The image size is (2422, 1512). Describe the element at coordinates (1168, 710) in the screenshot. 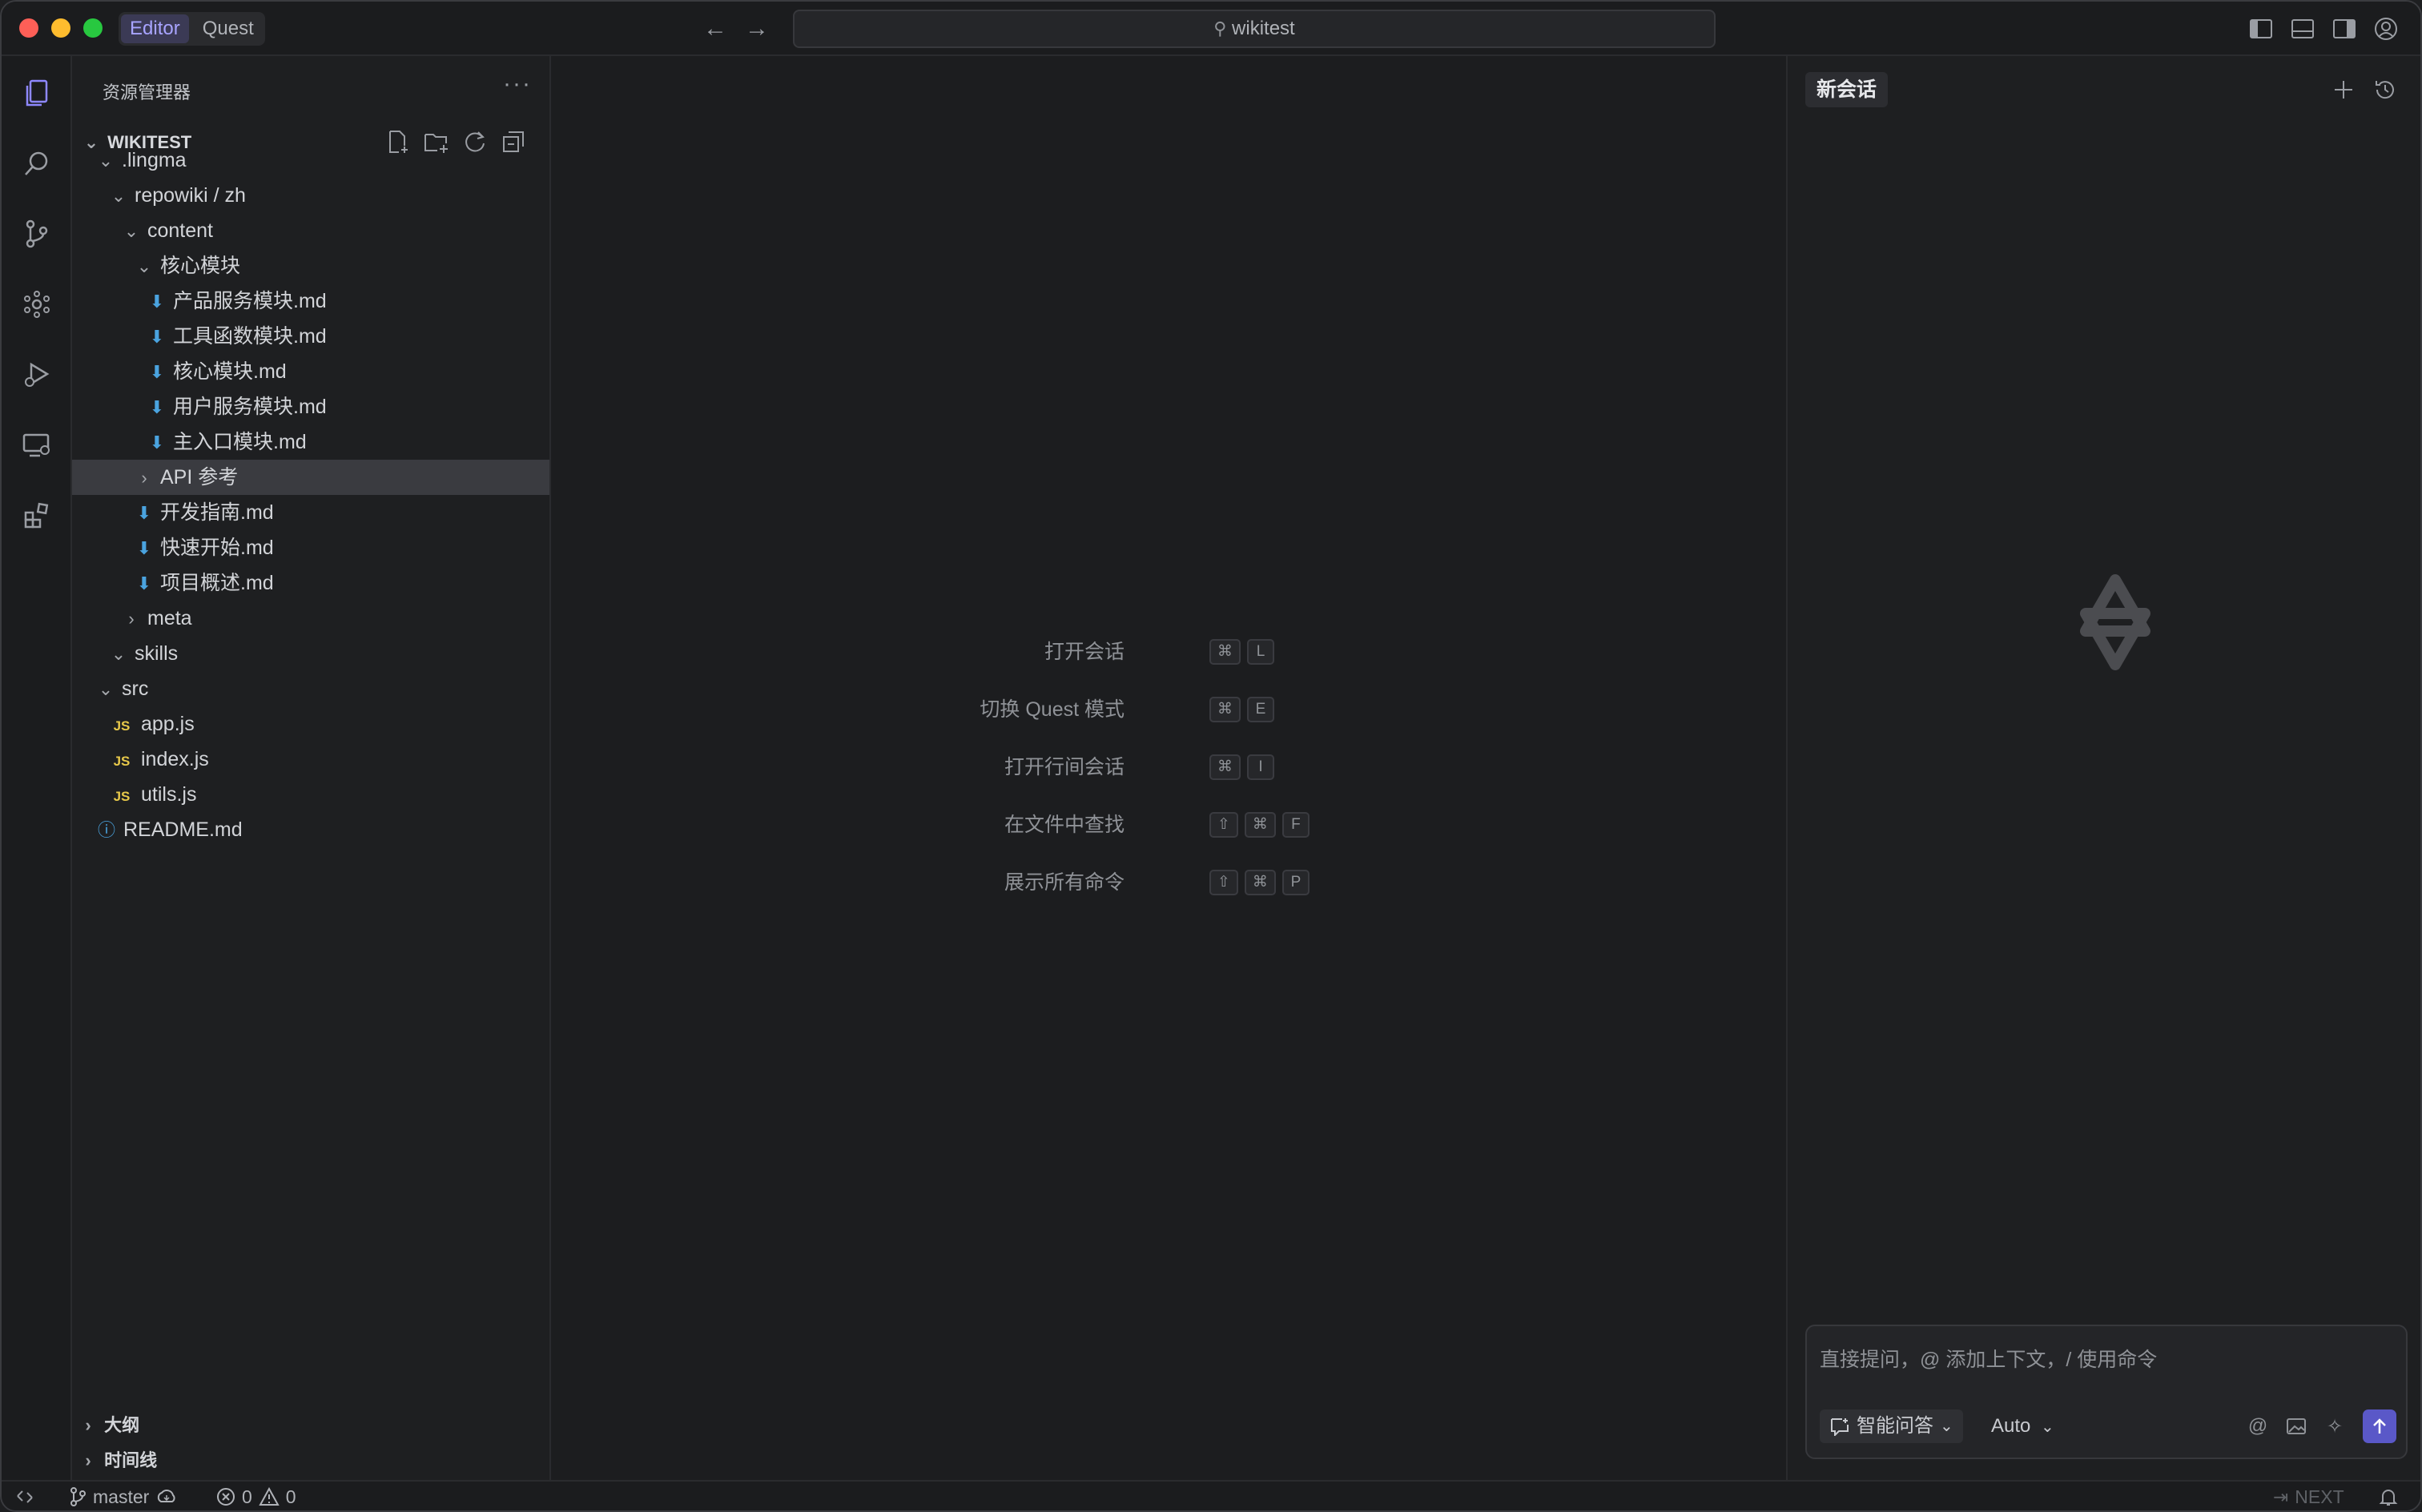

I see `shortcut-hint: 切换 Quest 模式 ⌘ E` at that location.